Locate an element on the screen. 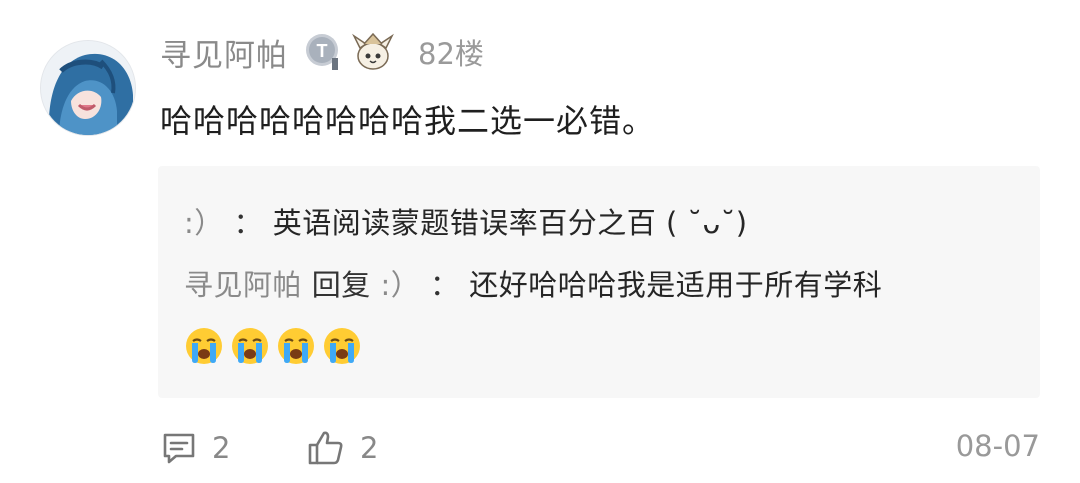 This screenshot has height=483, width=1080. post-date: 08-07 is located at coordinates (997, 446).